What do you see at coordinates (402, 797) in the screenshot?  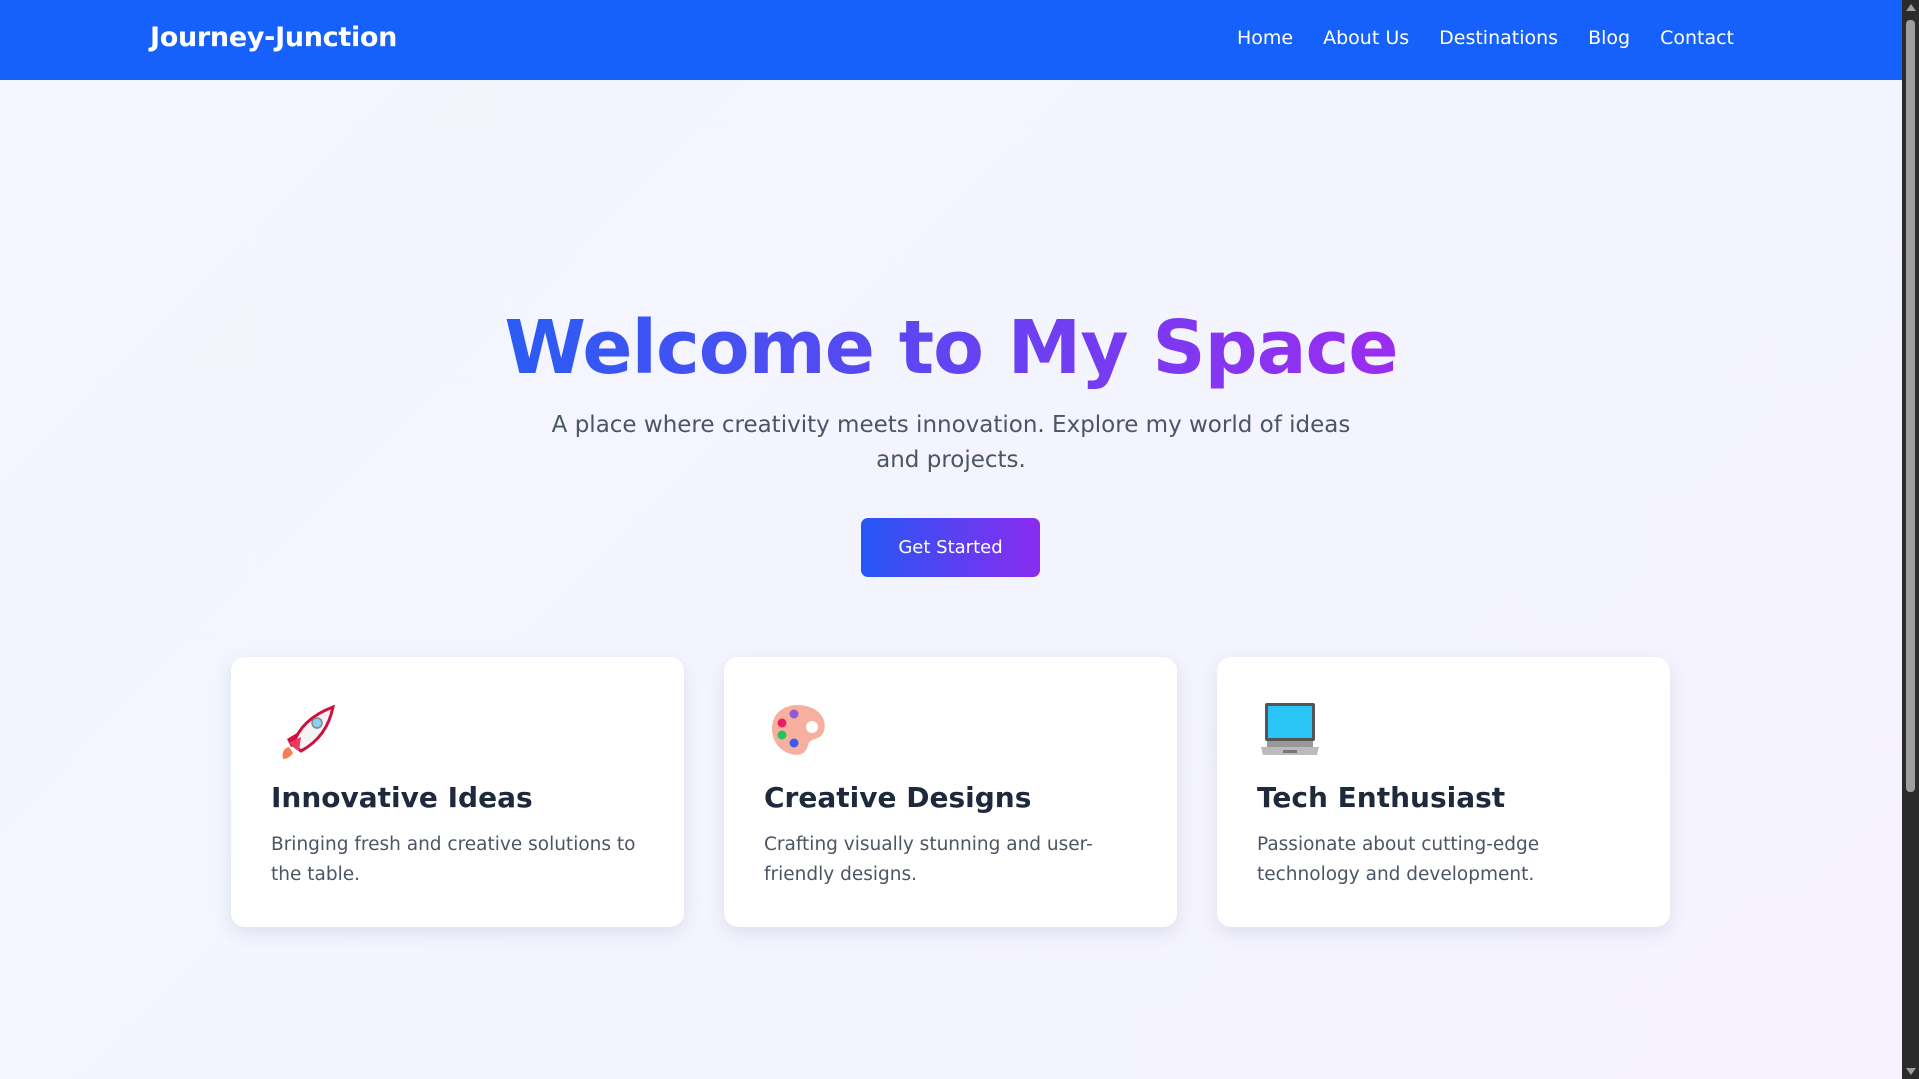 I see `card-title: Innovative Ideas` at bounding box center [402, 797].